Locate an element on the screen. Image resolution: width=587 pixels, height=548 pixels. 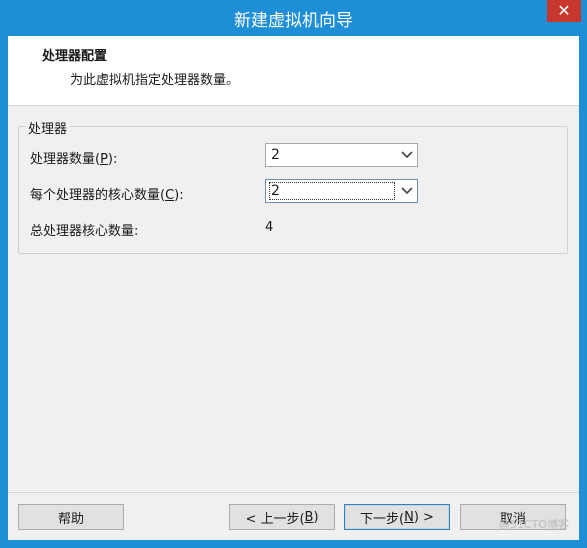
cores-per-processor-label-text: 每个处理器的核心数量( is located at coordinates (98, 195).